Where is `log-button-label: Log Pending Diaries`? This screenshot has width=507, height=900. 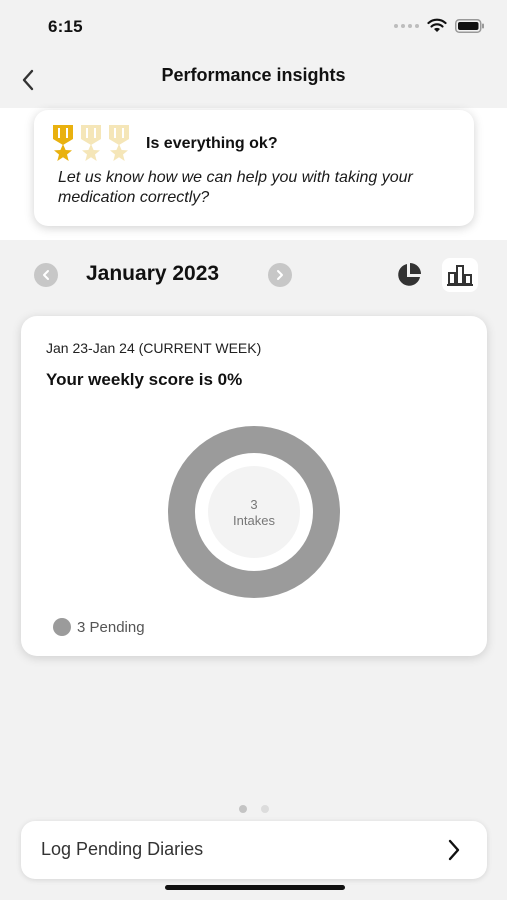
log-button-label: Log Pending Diaries is located at coordinates (122, 849).